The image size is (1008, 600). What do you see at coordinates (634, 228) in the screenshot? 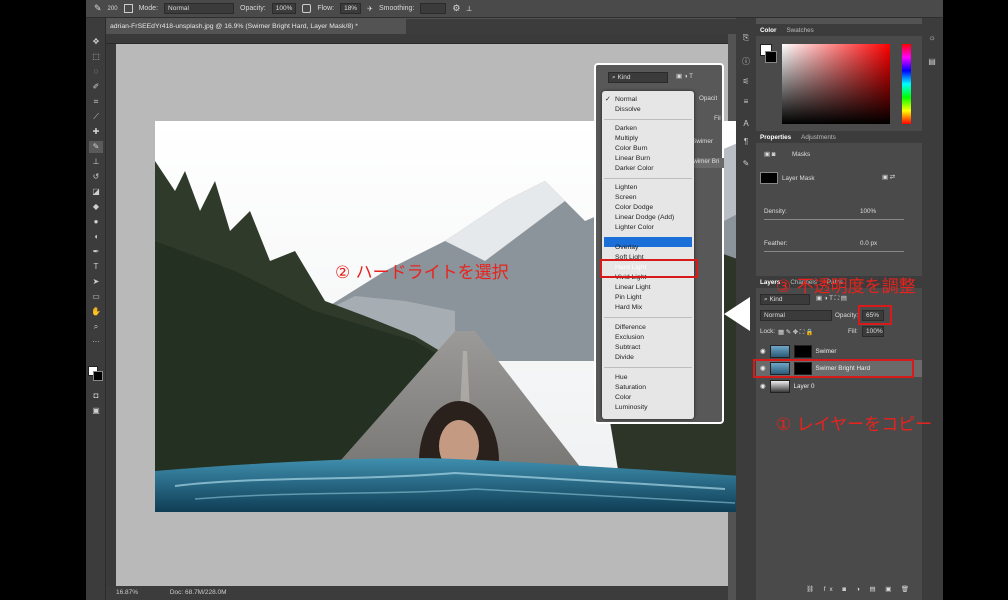
I see `blend-item: Lighter Color` at bounding box center [634, 228].